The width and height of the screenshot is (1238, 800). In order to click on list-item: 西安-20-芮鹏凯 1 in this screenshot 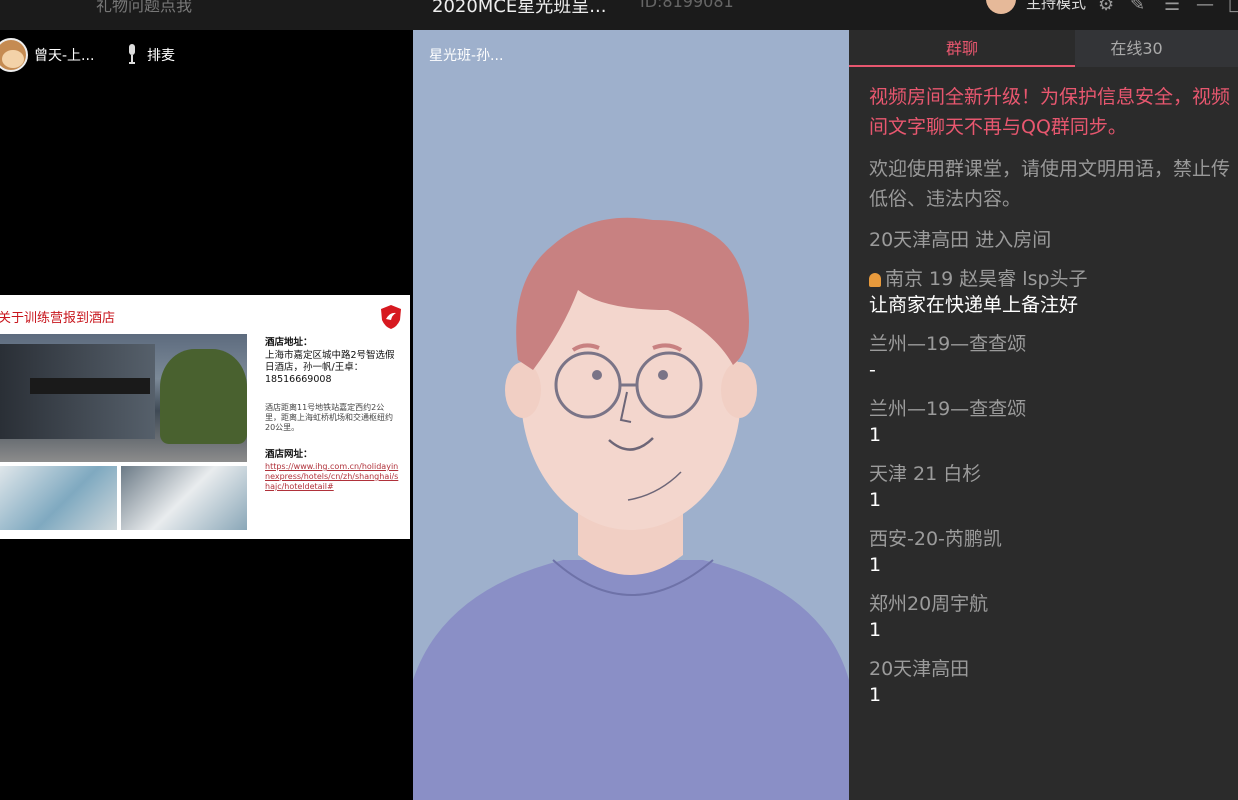, I will do `click(1053, 552)`.